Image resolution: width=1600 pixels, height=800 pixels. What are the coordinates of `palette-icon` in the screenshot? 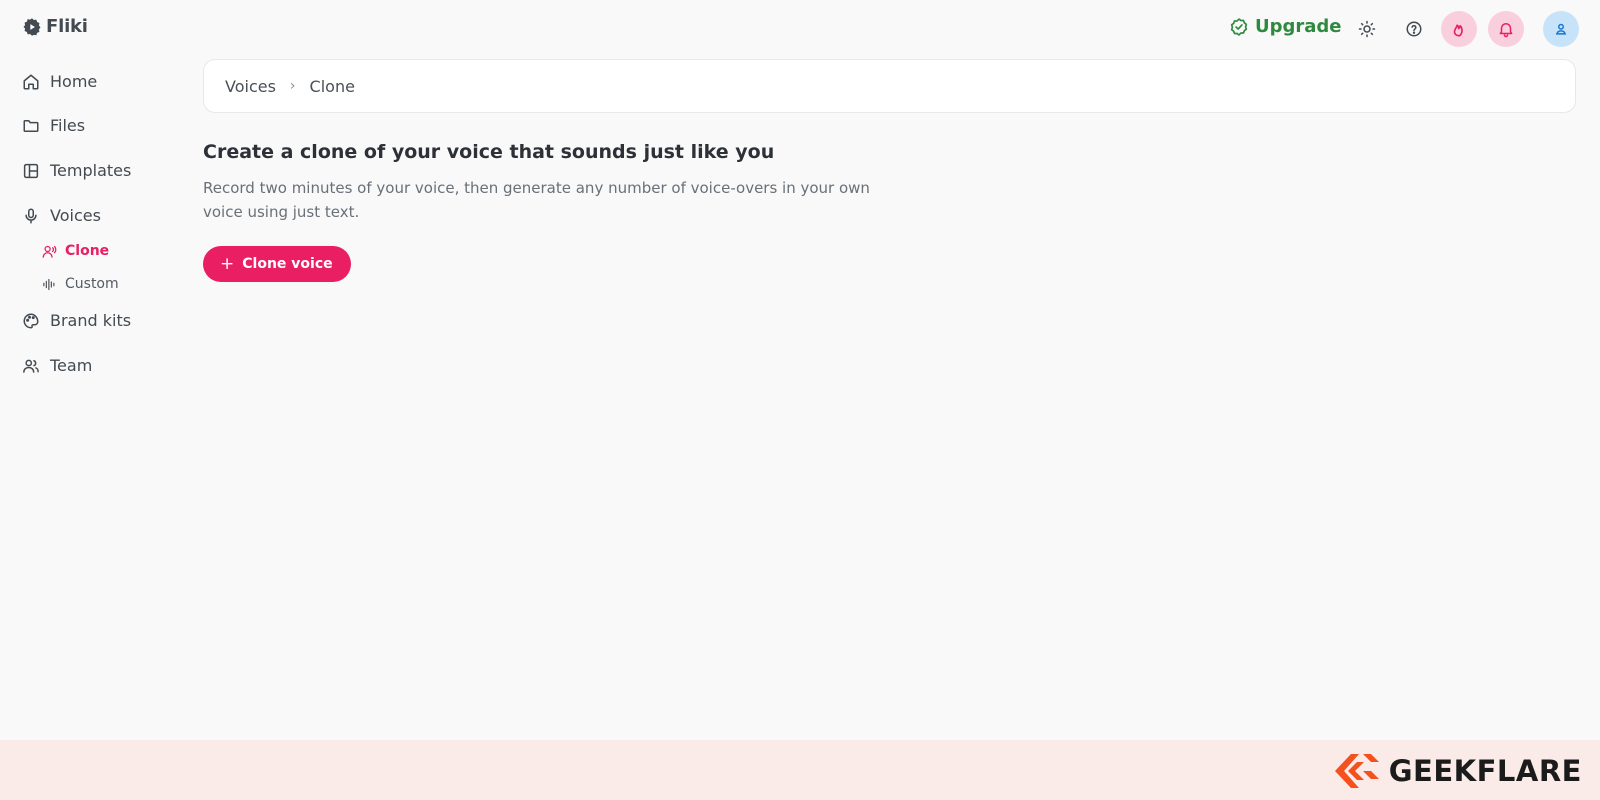 It's located at (31, 320).